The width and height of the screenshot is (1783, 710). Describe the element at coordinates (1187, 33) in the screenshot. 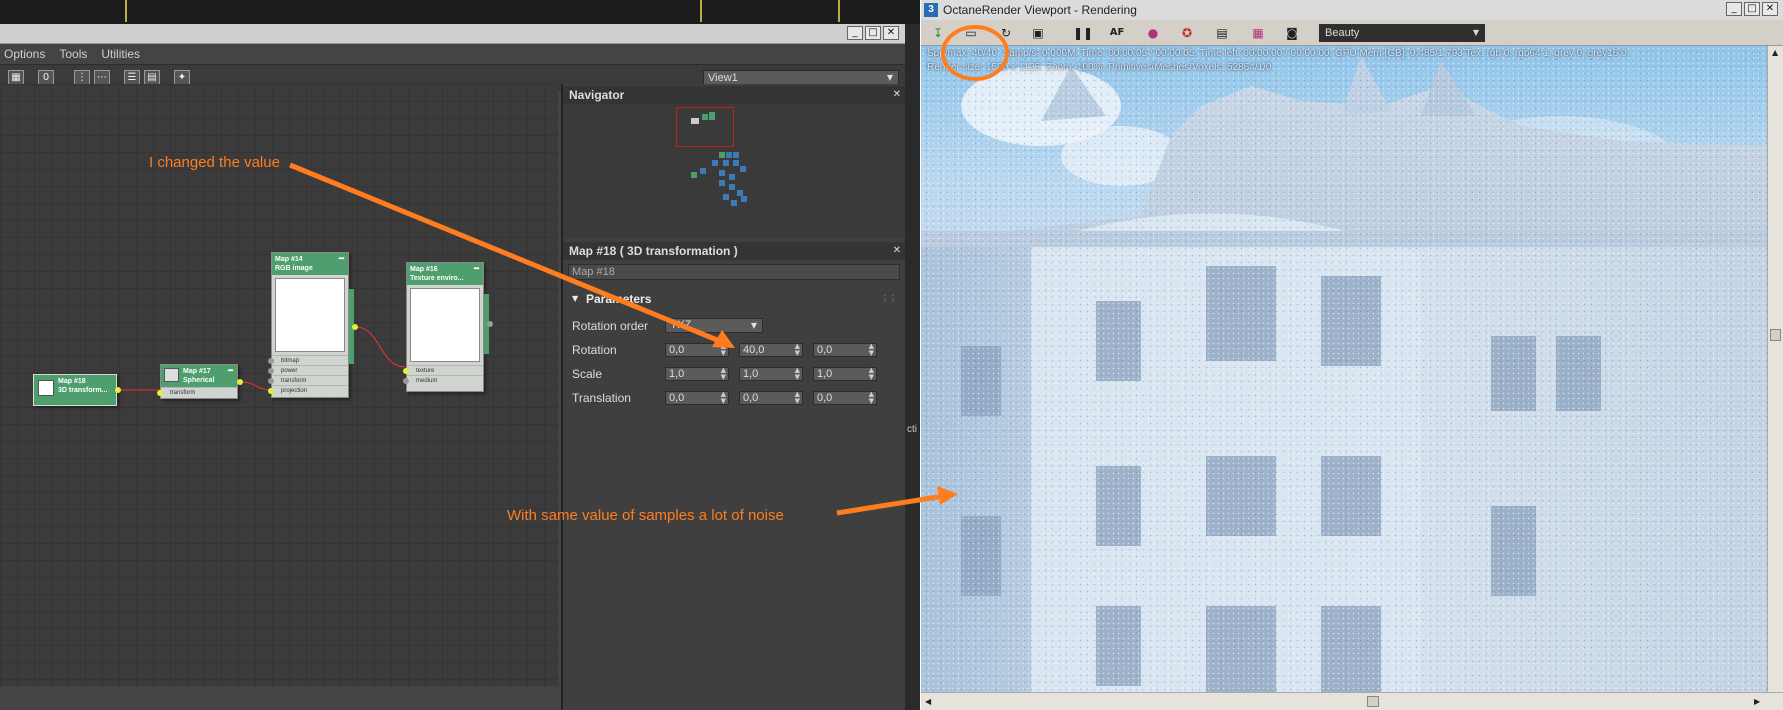

I see `lifebuoy-icon: ✪` at that location.